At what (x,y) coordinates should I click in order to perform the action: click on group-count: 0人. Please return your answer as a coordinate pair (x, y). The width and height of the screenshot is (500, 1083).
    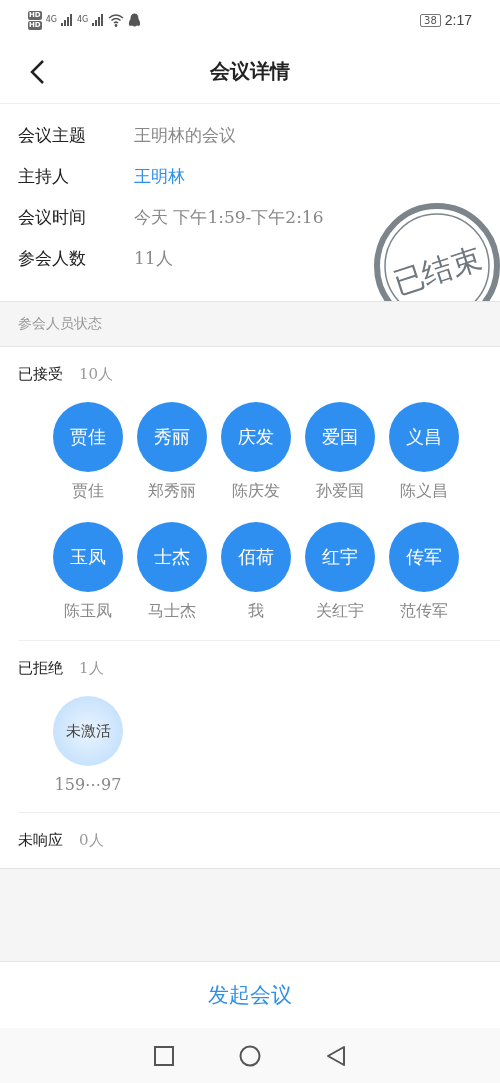
    Looking at the image, I should click on (91, 840).